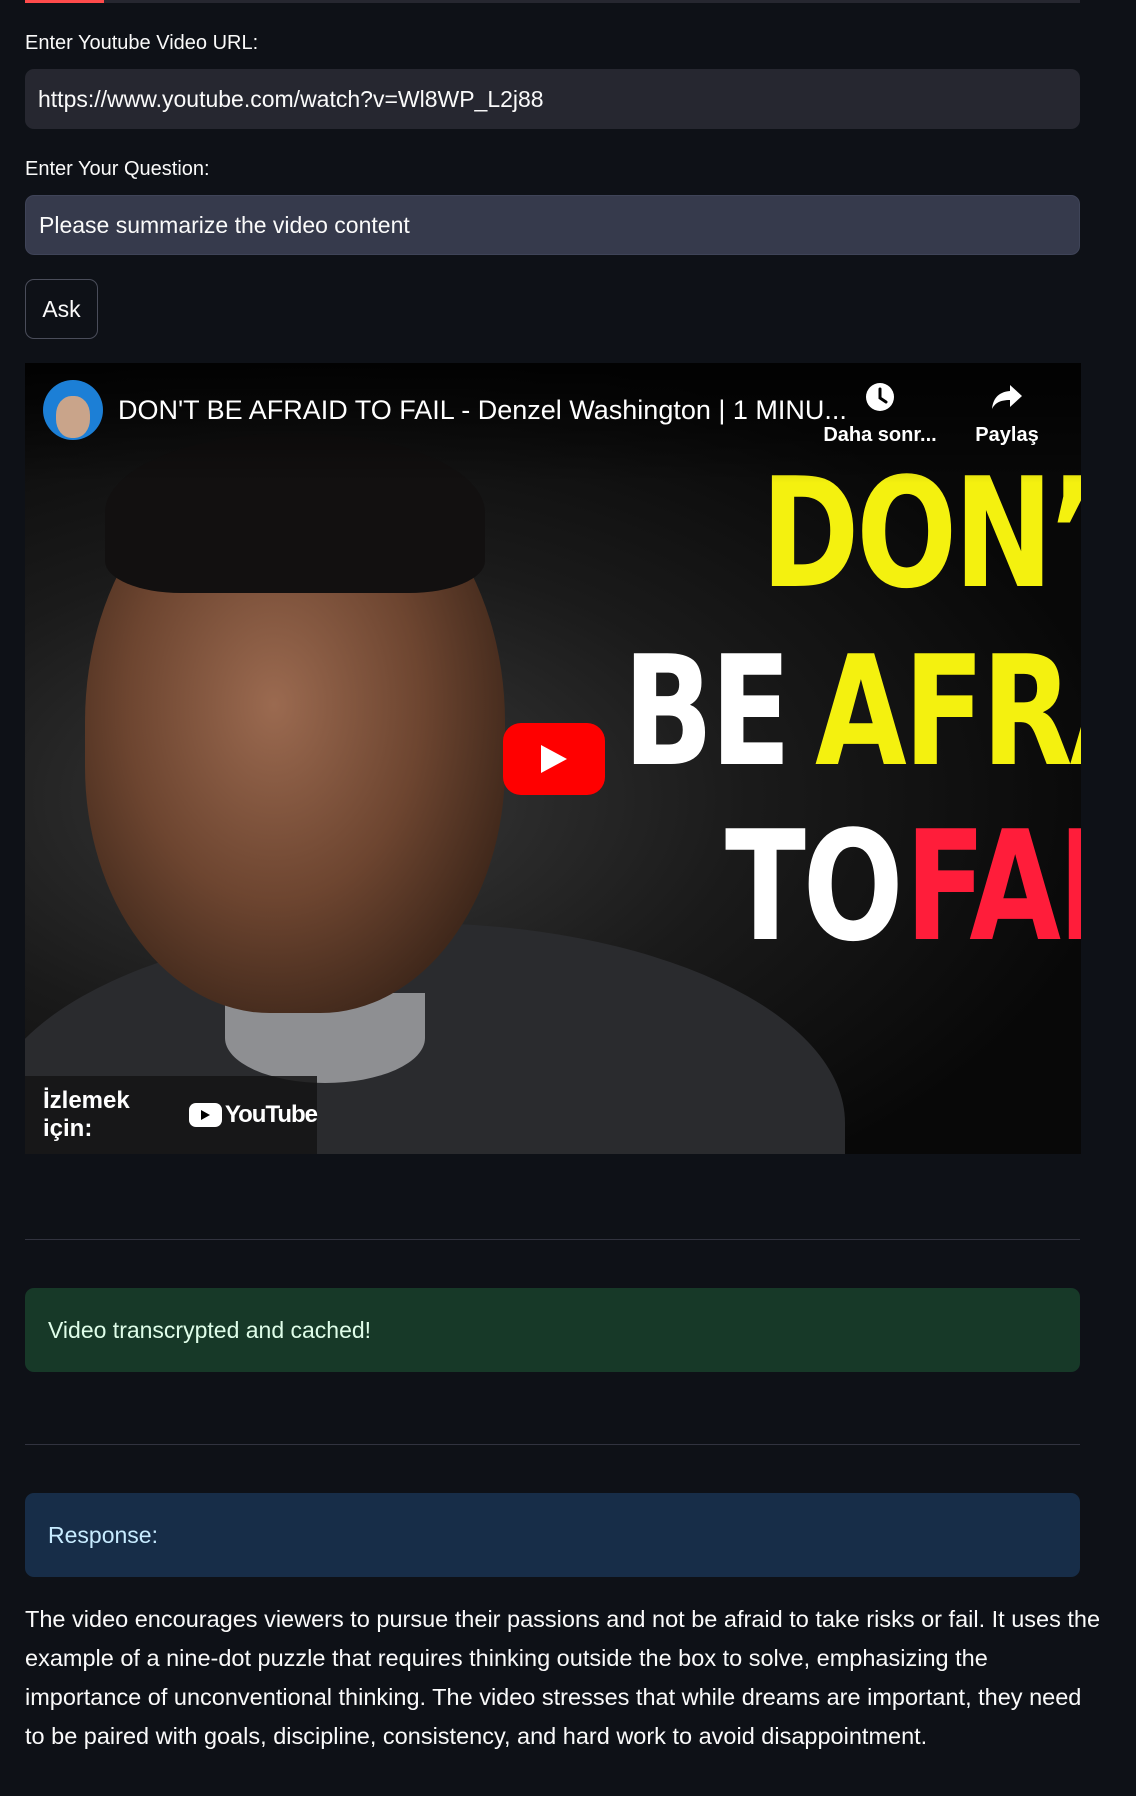 The width and height of the screenshot is (1136, 1796). Describe the element at coordinates (552, 225) in the screenshot. I see `question-input: Please summarize the video content` at that location.